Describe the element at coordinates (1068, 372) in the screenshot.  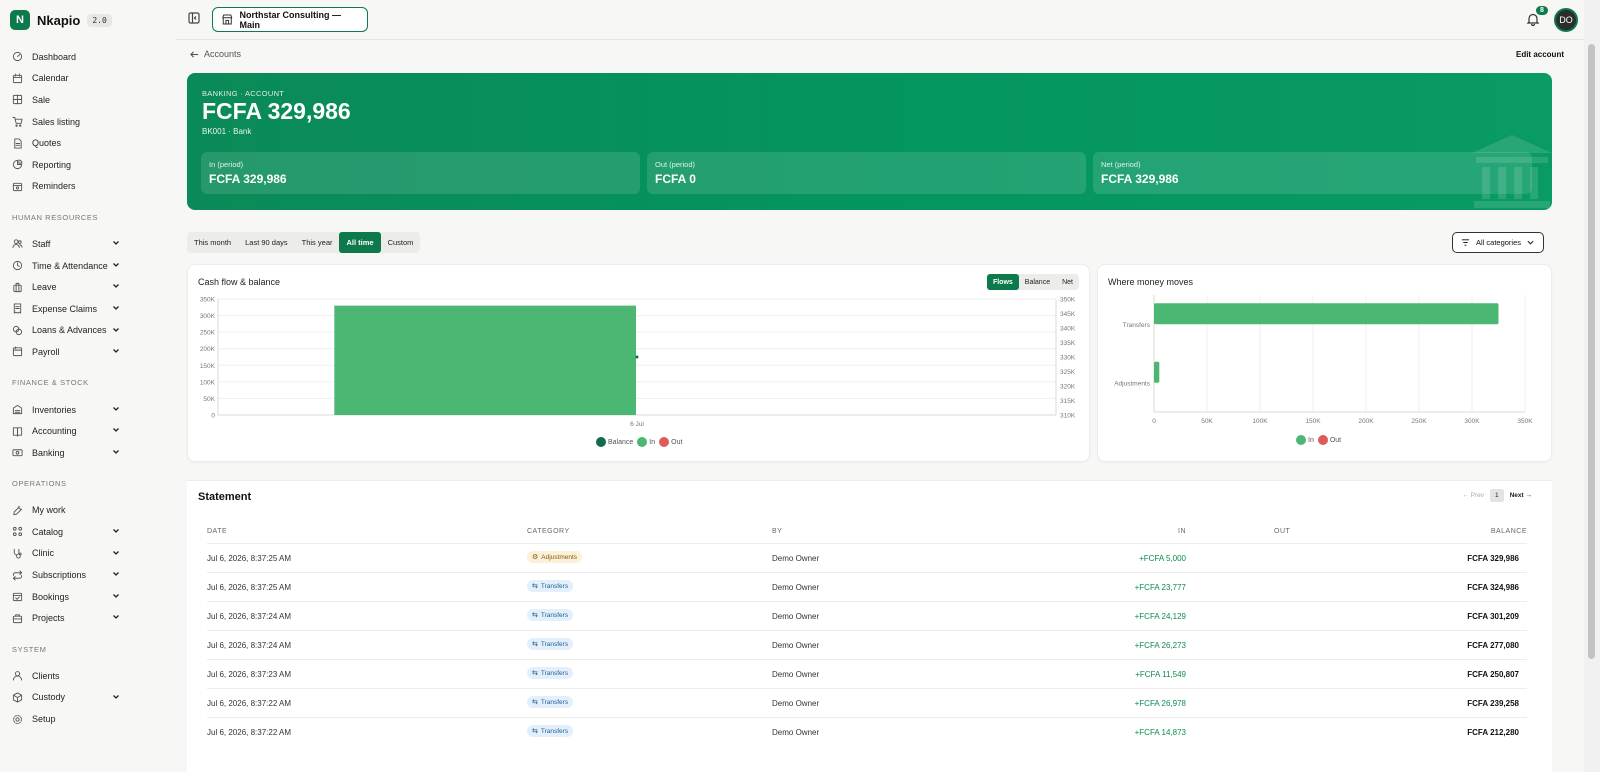
I see `y2-tick-label: 325K` at that location.